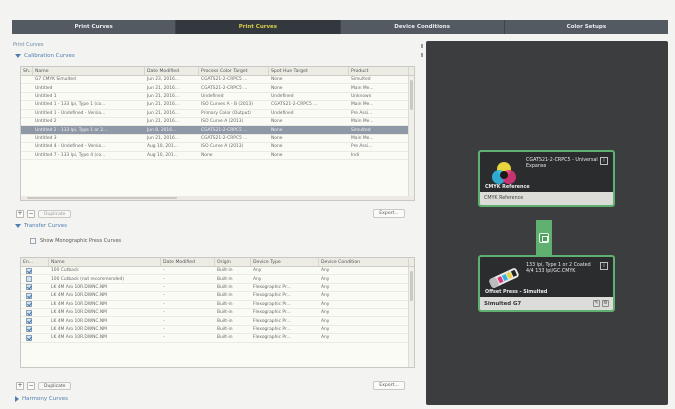  Describe the element at coordinates (562, 163) in the screenshot. I see `card-title: CGATS21-2-CRPC5 - Universal Expanse` at that location.